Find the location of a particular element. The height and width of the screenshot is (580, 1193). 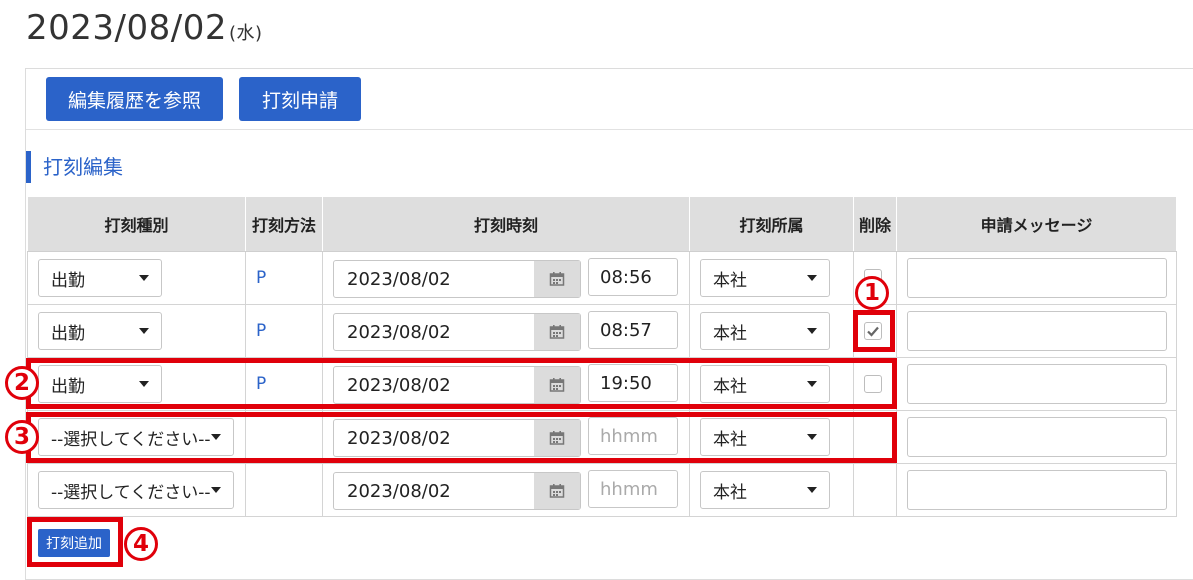

table-row: 出勤 P 2023/08/02 08:57 本社 is located at coordinates (602, 331).